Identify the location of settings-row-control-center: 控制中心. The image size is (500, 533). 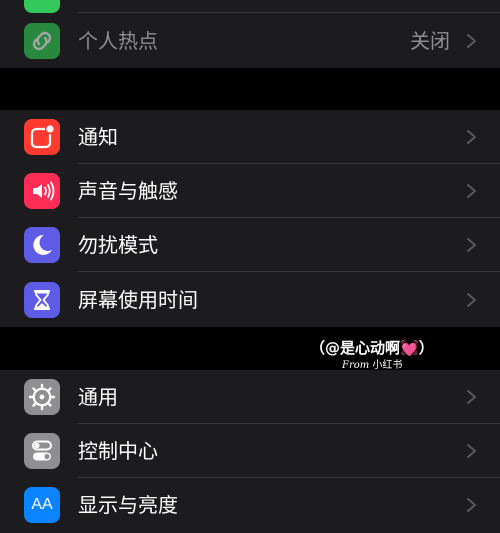
(250, 451).